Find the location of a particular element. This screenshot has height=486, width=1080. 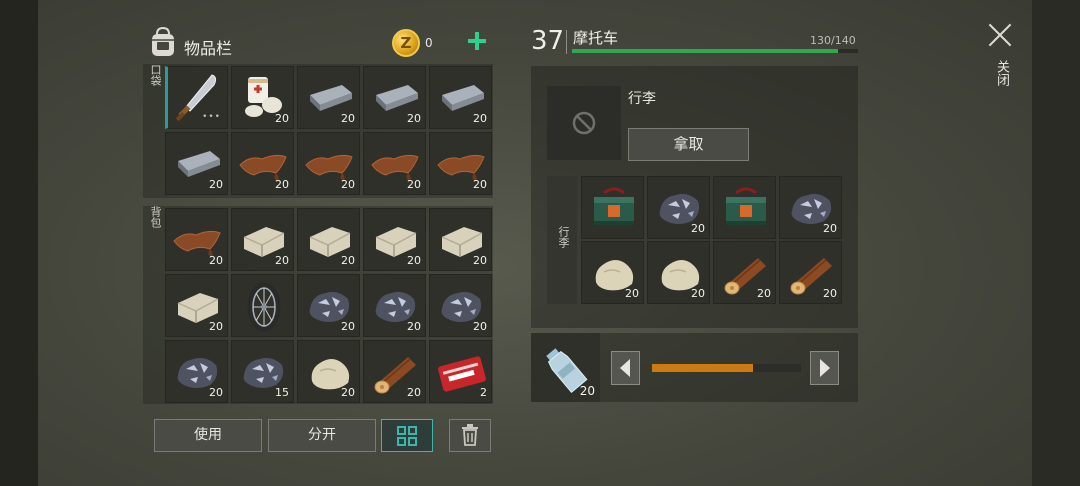

machete-icon is located at coordinates (196, 98).